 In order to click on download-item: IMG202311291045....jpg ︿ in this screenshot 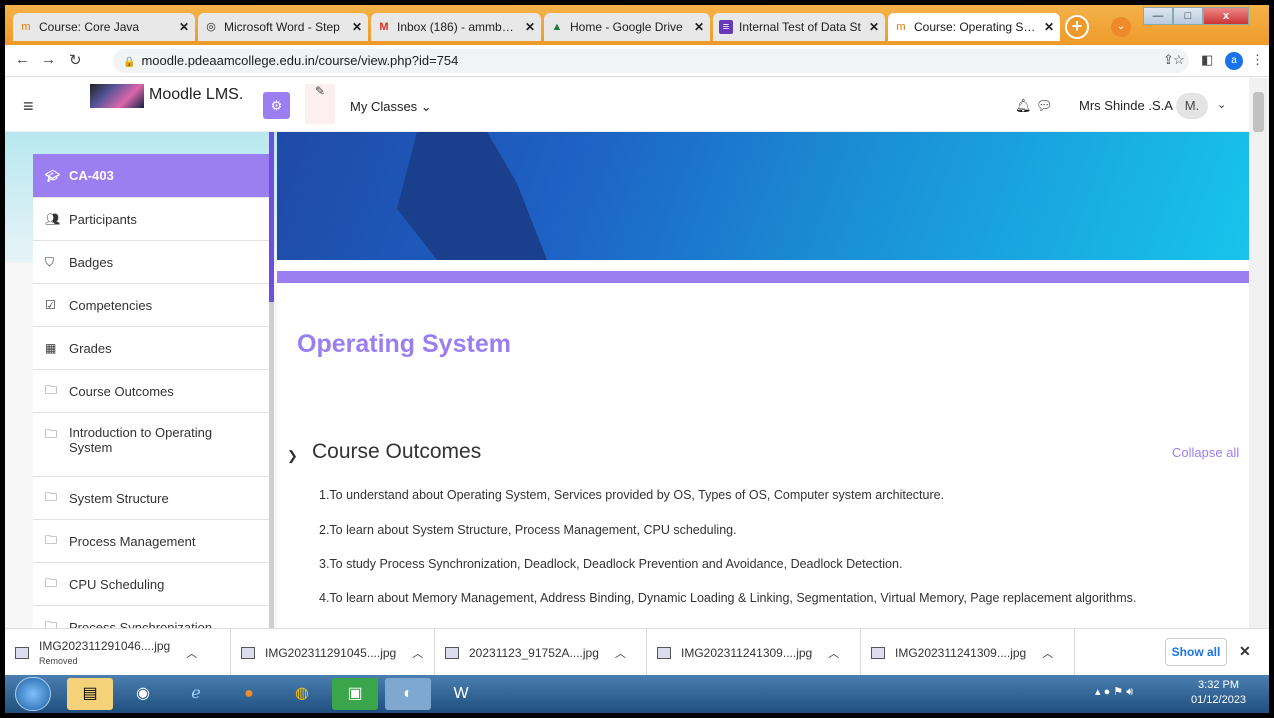, I will do `click(333, 652)`.